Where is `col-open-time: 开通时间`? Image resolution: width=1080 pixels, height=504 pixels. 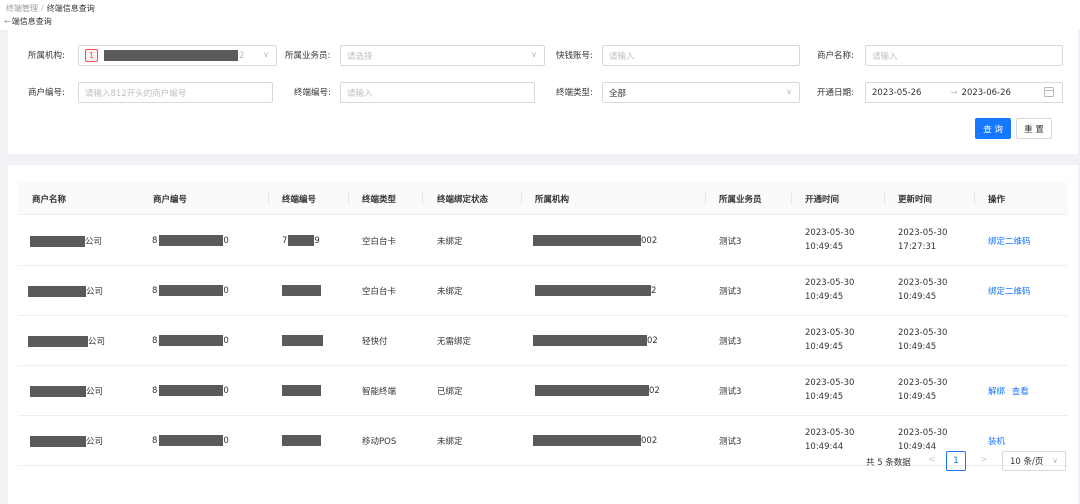
col-open-time: 开通时间 is located at coordinates (822, 200).